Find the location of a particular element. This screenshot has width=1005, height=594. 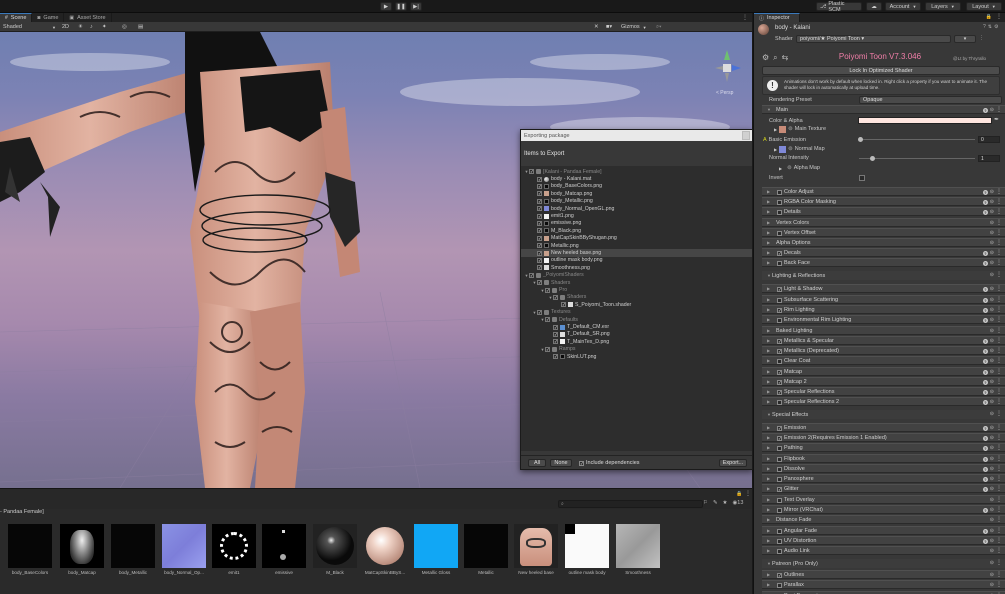

export-tree-row: ▼ ✓ Textures is located at coordinates (636, 312).